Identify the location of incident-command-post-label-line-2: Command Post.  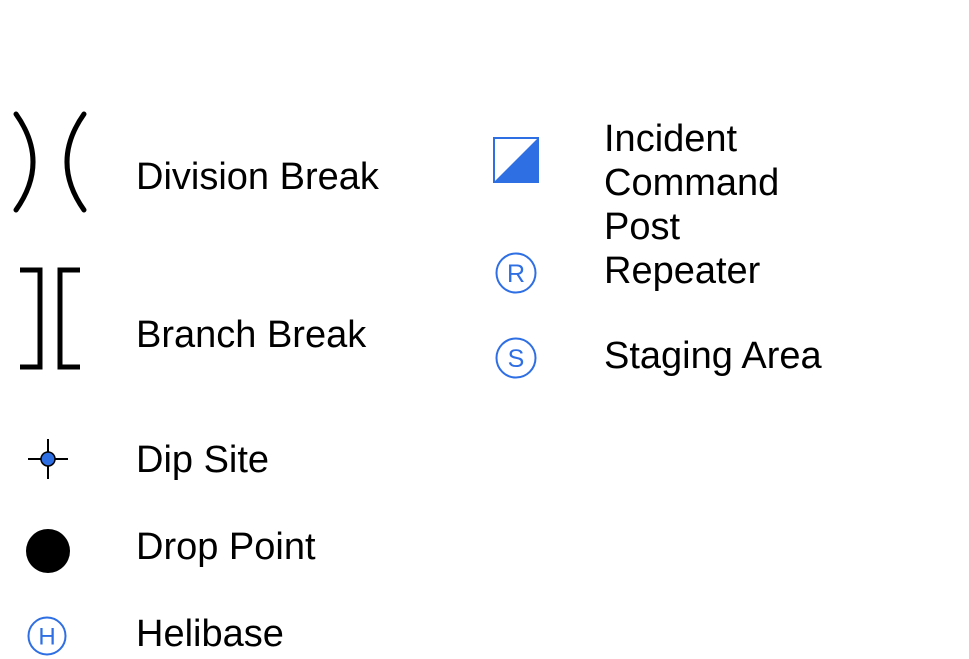
(692, 205).